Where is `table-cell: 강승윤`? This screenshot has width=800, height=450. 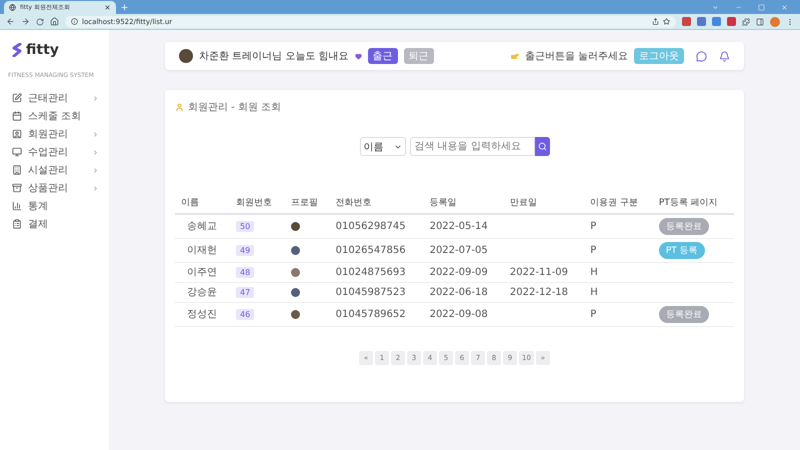 table-cell: 강승윤 is located at coordinates (202, 292).